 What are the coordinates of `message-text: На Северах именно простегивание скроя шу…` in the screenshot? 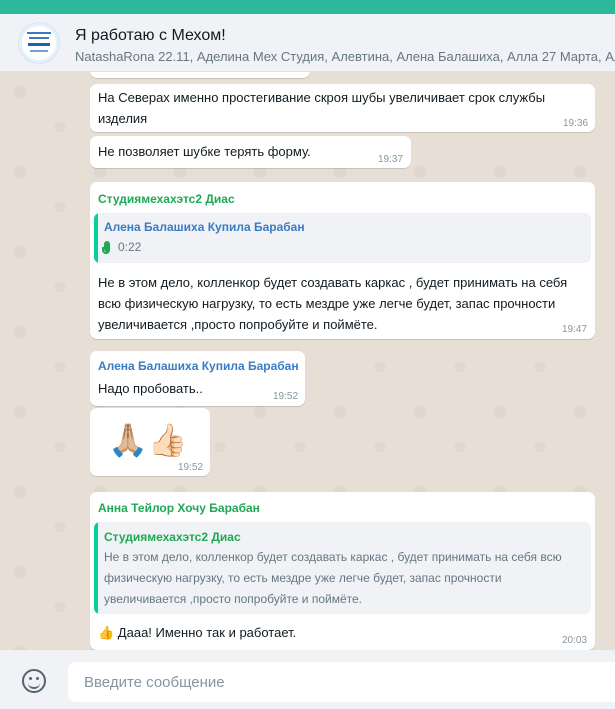 It's located at (322, 108).